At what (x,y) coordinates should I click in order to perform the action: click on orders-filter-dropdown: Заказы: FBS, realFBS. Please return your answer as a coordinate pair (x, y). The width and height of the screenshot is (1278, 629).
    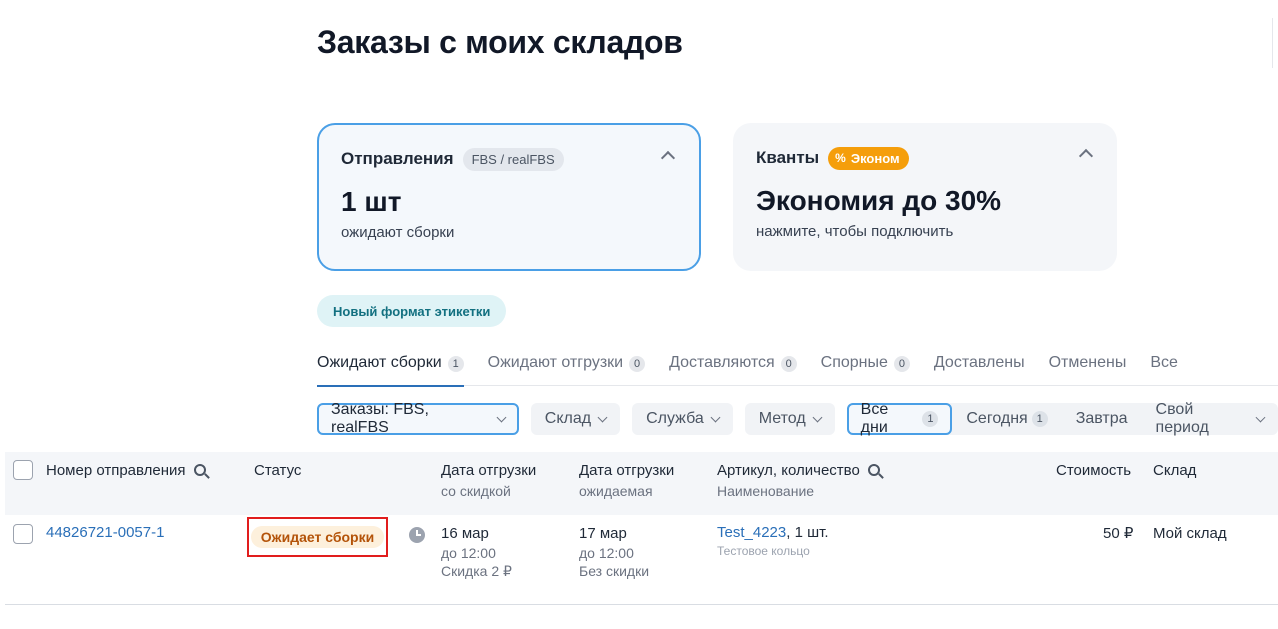
    Looking at the image, I should click on (418, 418).